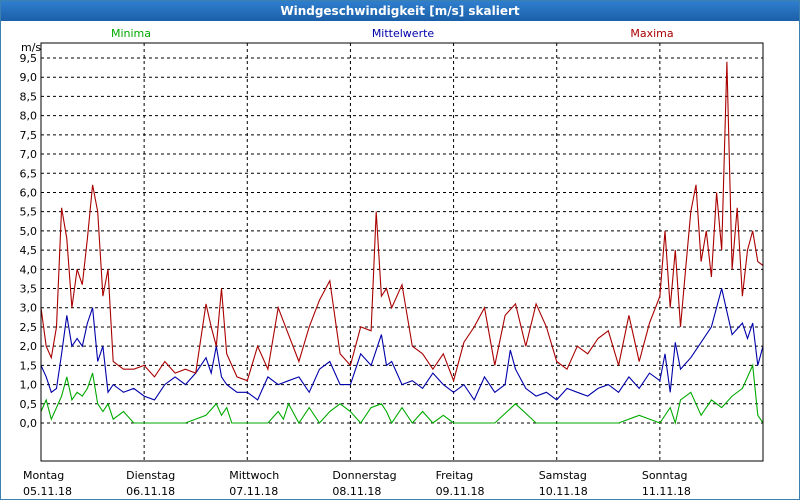 The image size is (800, 500). Describe the element at coordinates (150, 491) in the screenshot. I see `x-date-label: 06.11.18` at that location.